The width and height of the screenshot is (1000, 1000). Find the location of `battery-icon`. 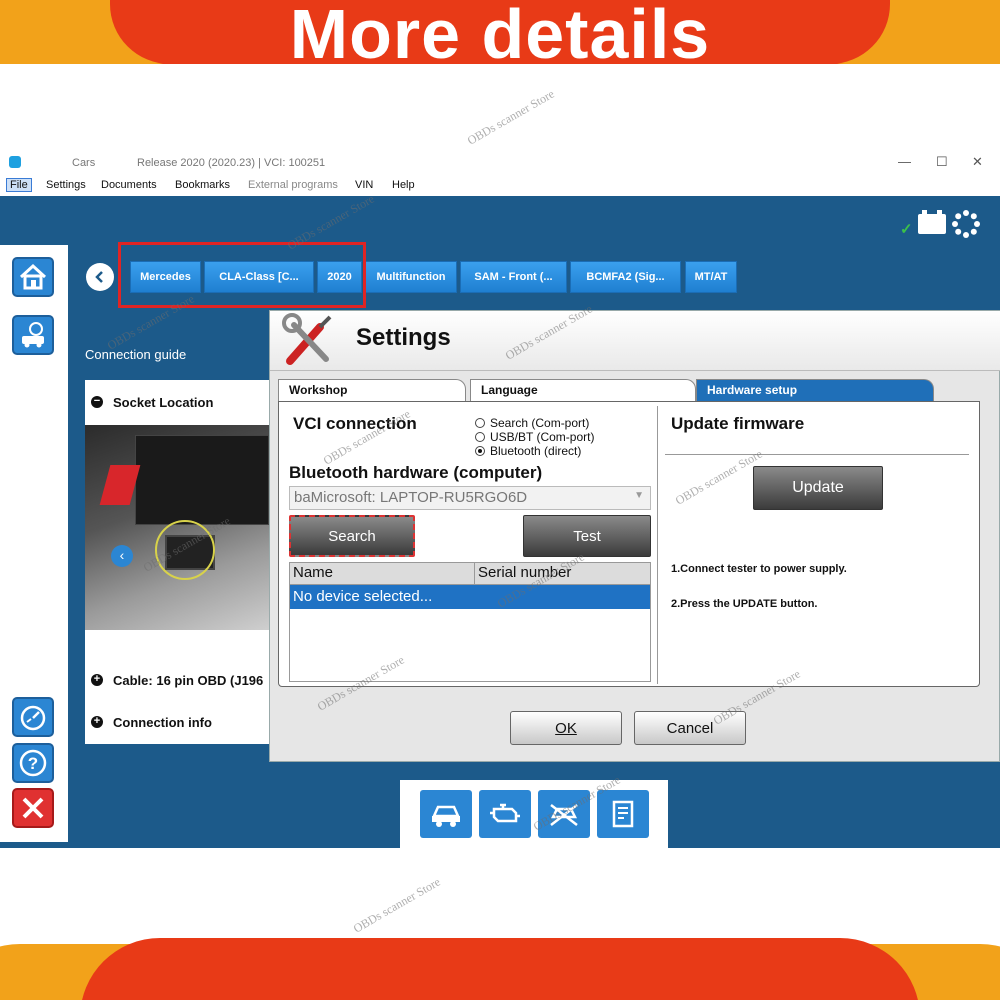

battery-icon is located at coordinates (932, 222).